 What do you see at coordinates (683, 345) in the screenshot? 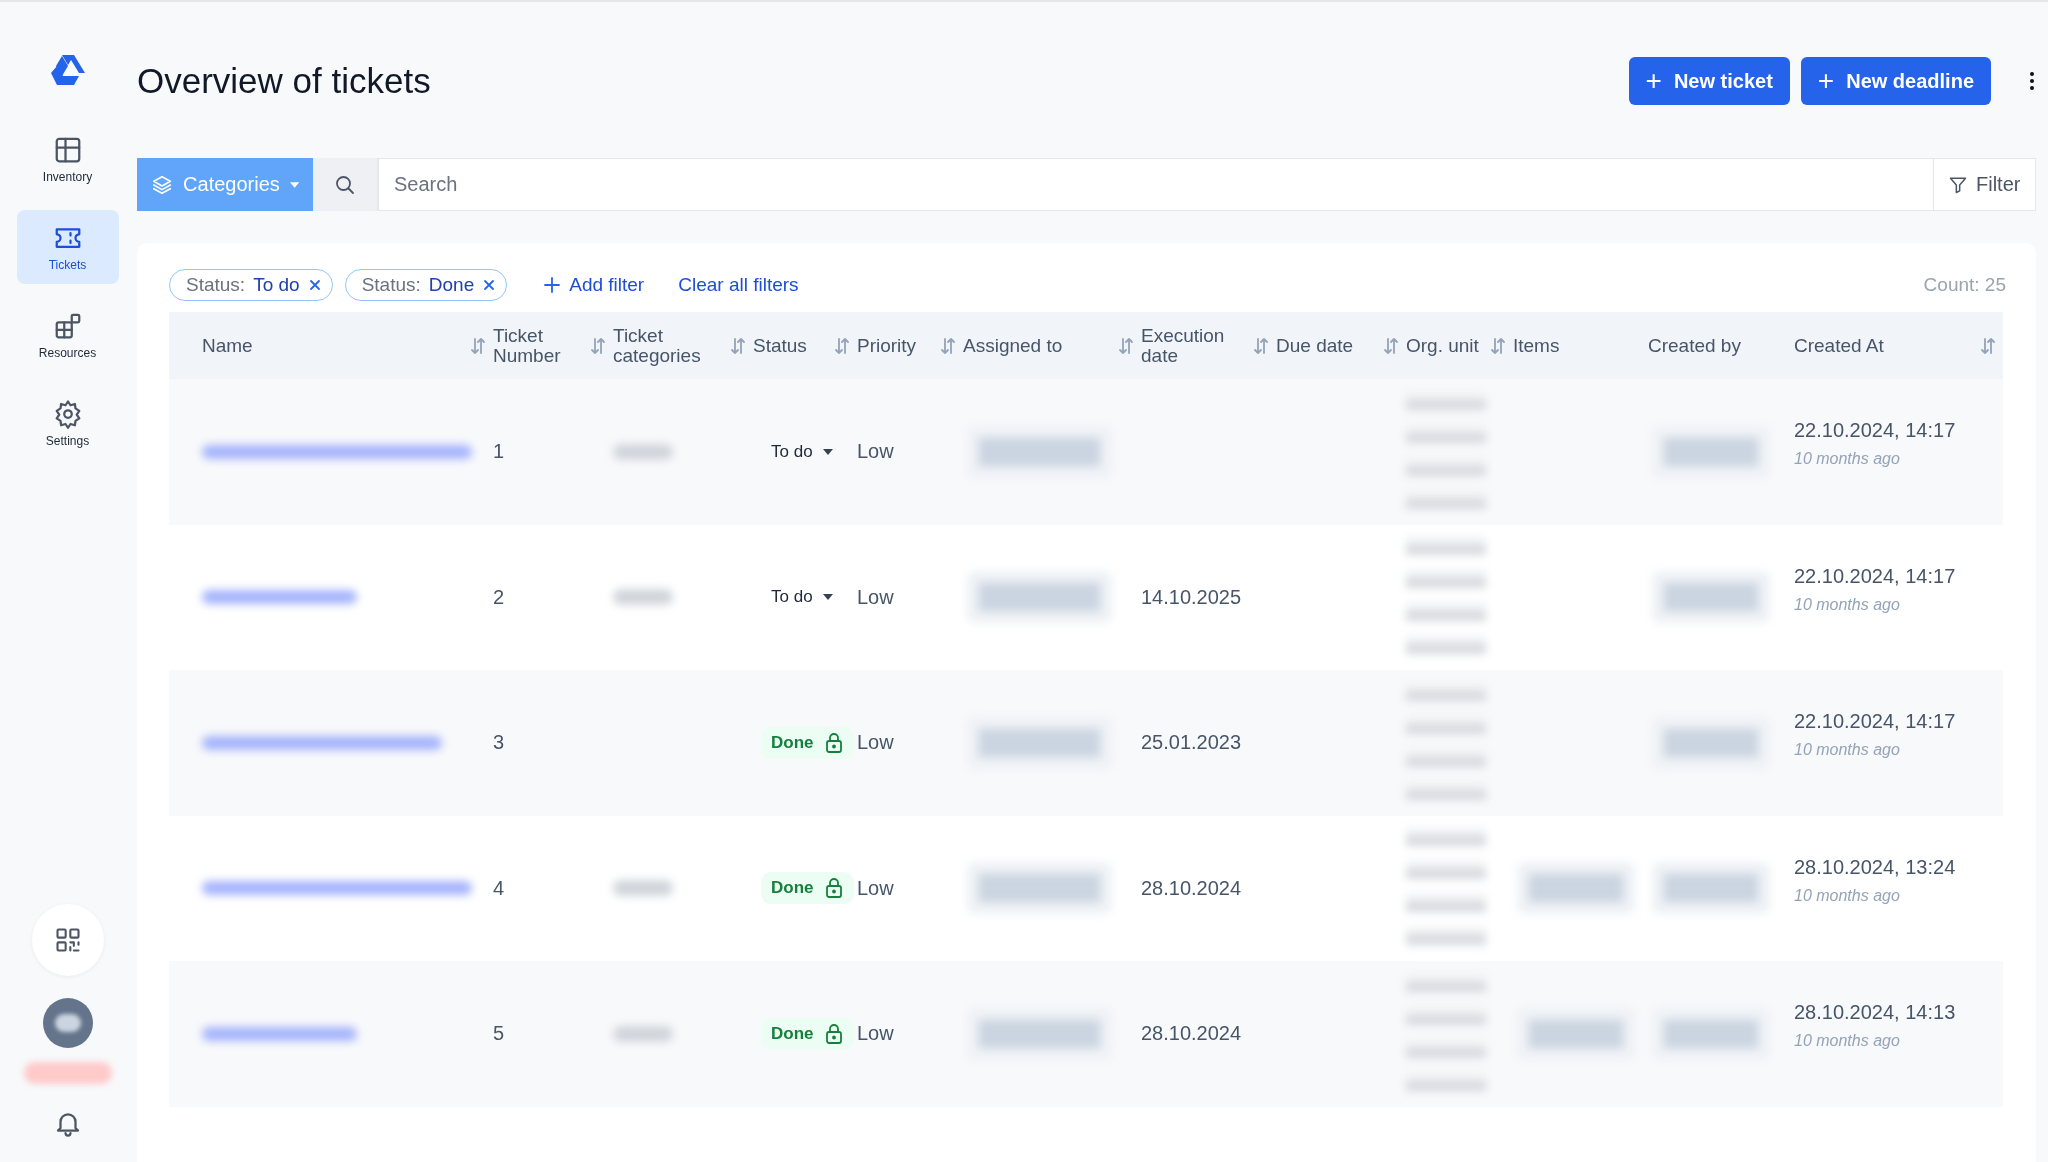
I see `column-header: Ticket categories` at bounding box center [683, 345].